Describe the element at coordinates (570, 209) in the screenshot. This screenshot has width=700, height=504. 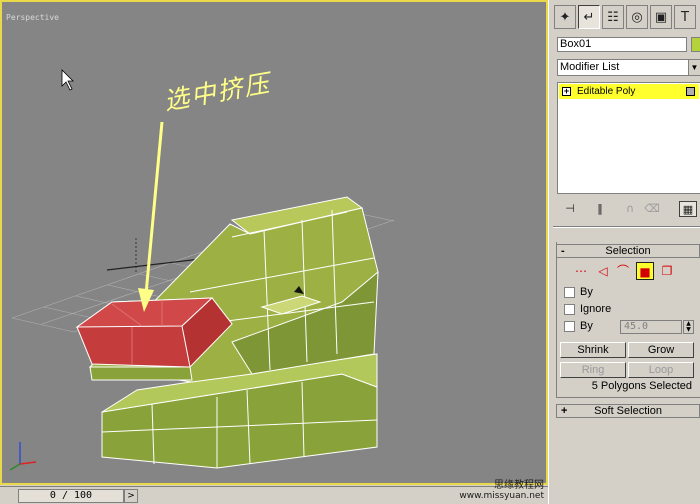
I see `pin-stack-icon: ⊣` at that location.